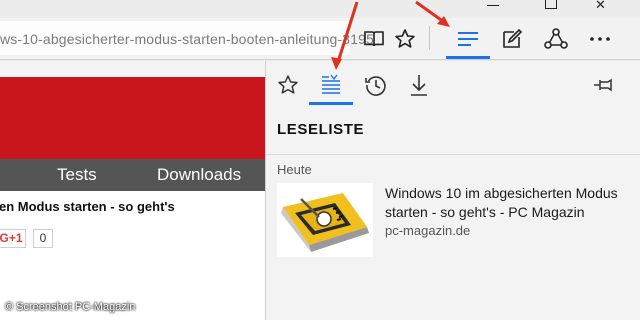  What do you see at coordinates (603, 85) in the screenshot?
I see `pin-panel-icon` at bounding box center [603, 85].